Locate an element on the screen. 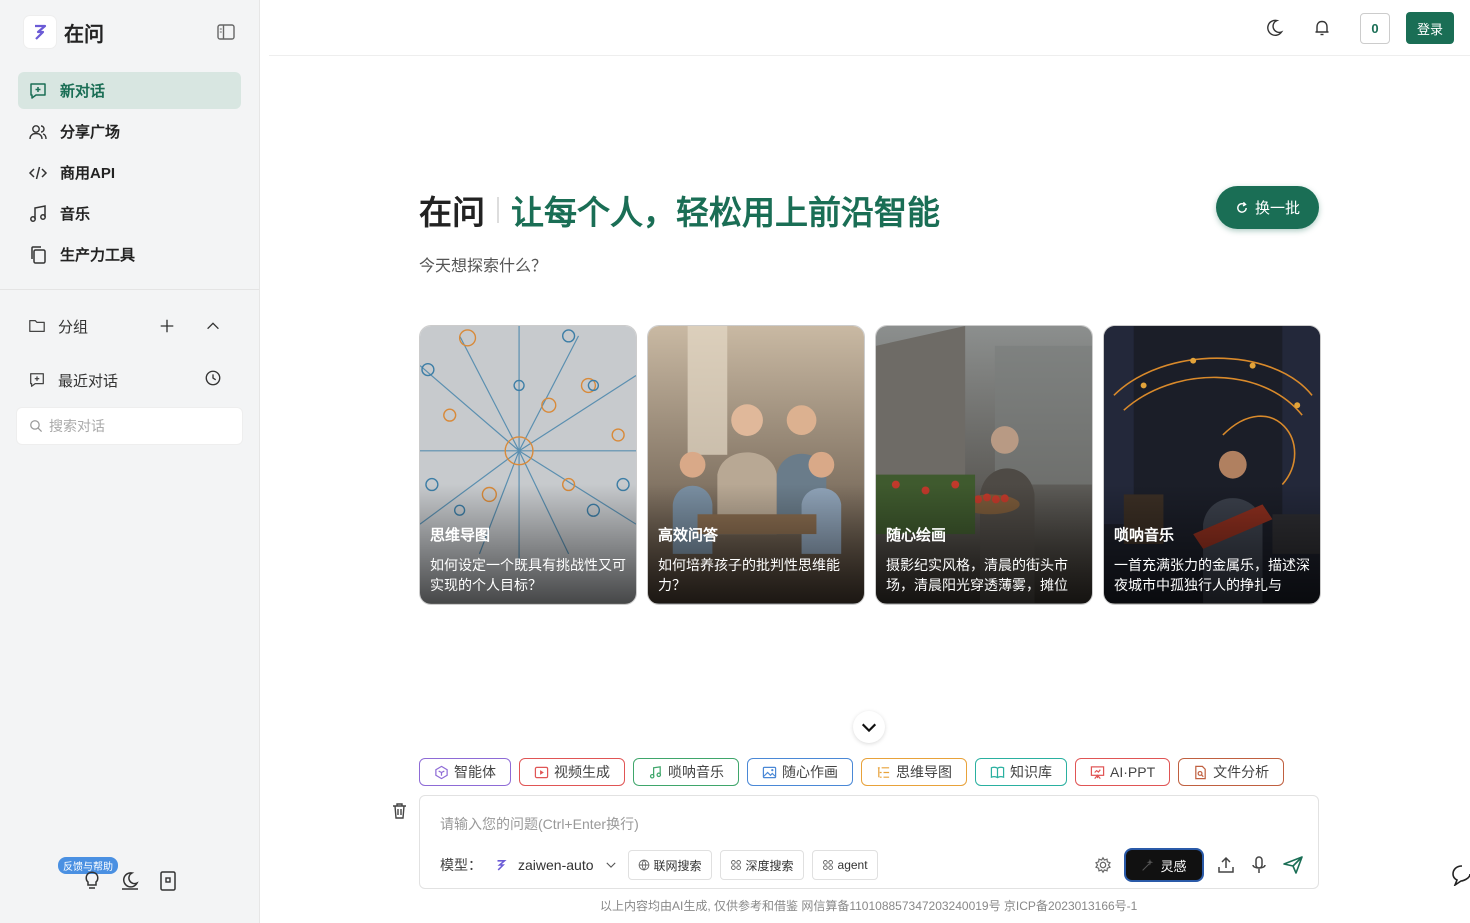 This screenshot has height=923, width=1470. tool-file-analysis: 文件分析 is located at coordinates (1231, 772).